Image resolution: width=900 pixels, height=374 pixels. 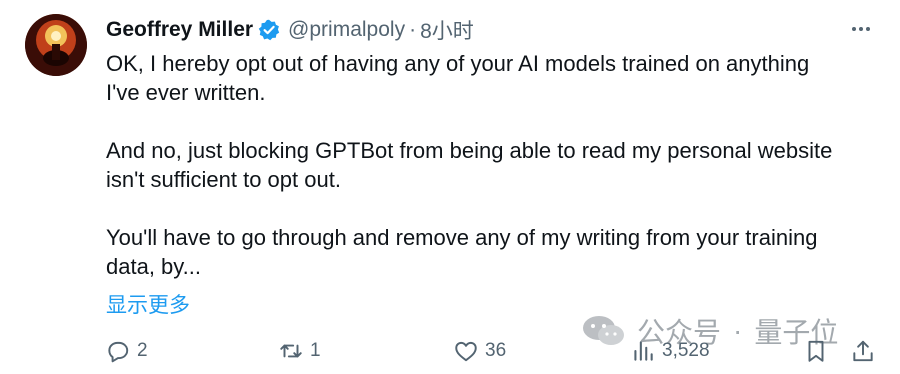 What do you see at coordinates (346, 30) in the screenshot?
I see `author-handle: @primalpoly` at bounding box center [346, 30].